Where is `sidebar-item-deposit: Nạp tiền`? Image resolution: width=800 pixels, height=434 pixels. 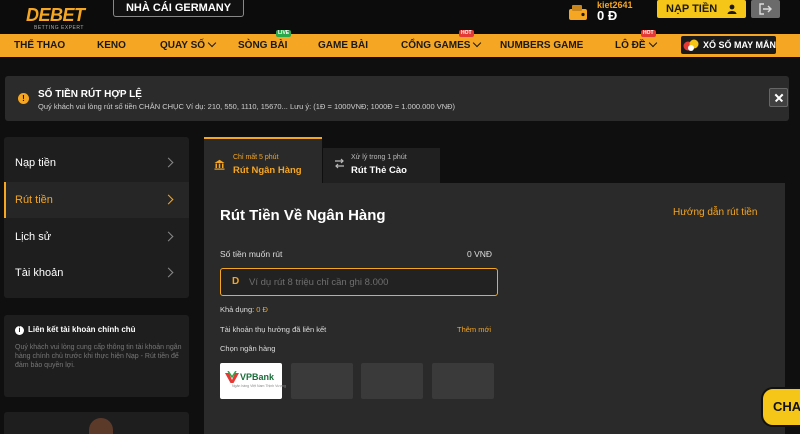
sidebar-item-deposit: Nạp tiền is located at coordinates (96, 163).